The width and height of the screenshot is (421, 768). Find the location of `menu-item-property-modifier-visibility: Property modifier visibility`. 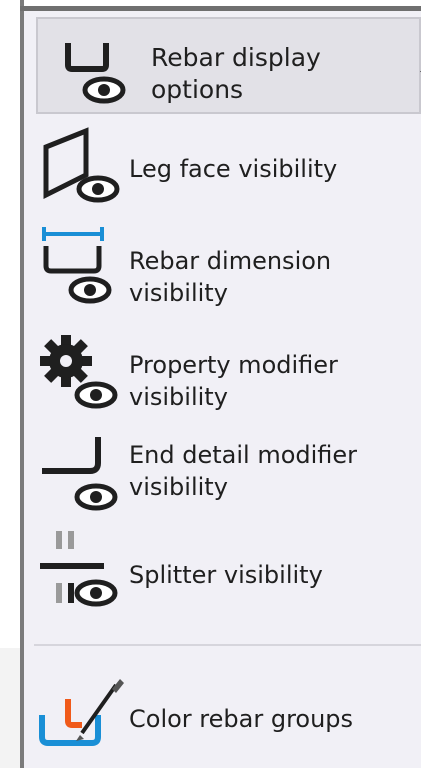

menu-item-property-modifier-visibility: Property modifier visibility is located at coordinates (222, 379).